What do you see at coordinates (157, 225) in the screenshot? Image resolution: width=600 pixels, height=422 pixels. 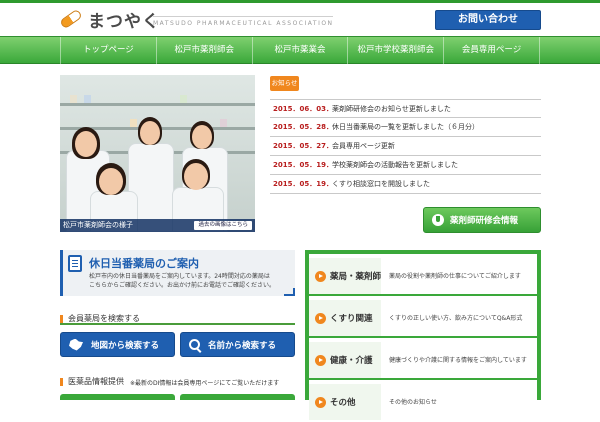 I see `photo-caption-bar: 松戸市薬剤師会の様子 過去の画像はこちら` at bounding box center [157, 225].